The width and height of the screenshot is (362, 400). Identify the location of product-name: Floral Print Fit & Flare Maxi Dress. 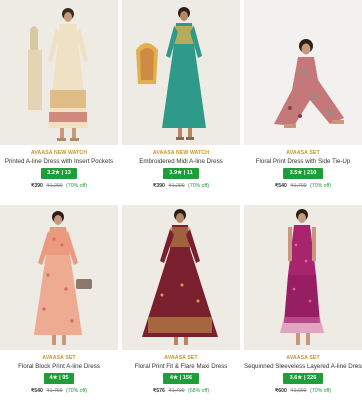
(181, 366).